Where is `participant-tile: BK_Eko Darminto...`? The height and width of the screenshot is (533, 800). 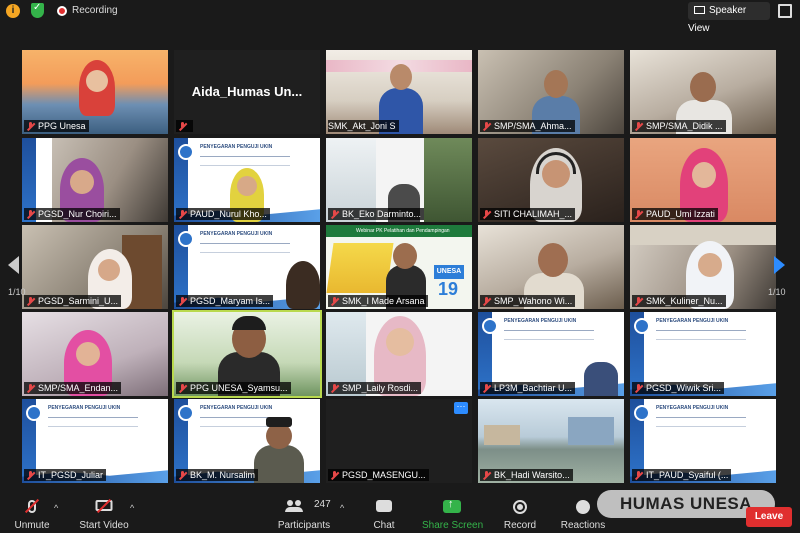 participant-tile: BK_Eko Darminto... is located at coordinates (399, 180).